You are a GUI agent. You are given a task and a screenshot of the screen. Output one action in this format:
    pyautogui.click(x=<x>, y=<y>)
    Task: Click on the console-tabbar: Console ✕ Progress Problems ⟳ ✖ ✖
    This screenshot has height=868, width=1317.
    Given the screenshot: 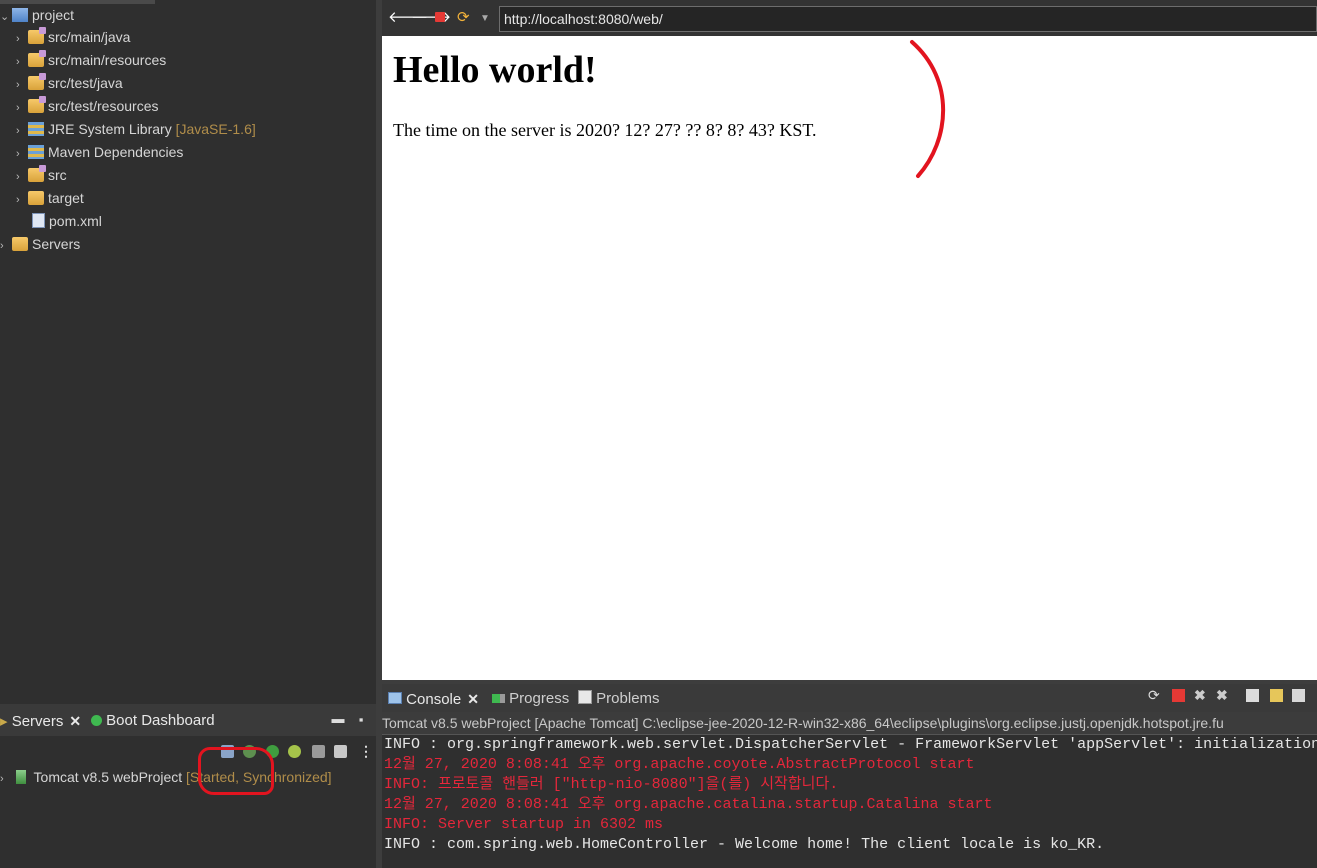 What is the action you would take?
    pyautogui.click(x=849, y=698)
    